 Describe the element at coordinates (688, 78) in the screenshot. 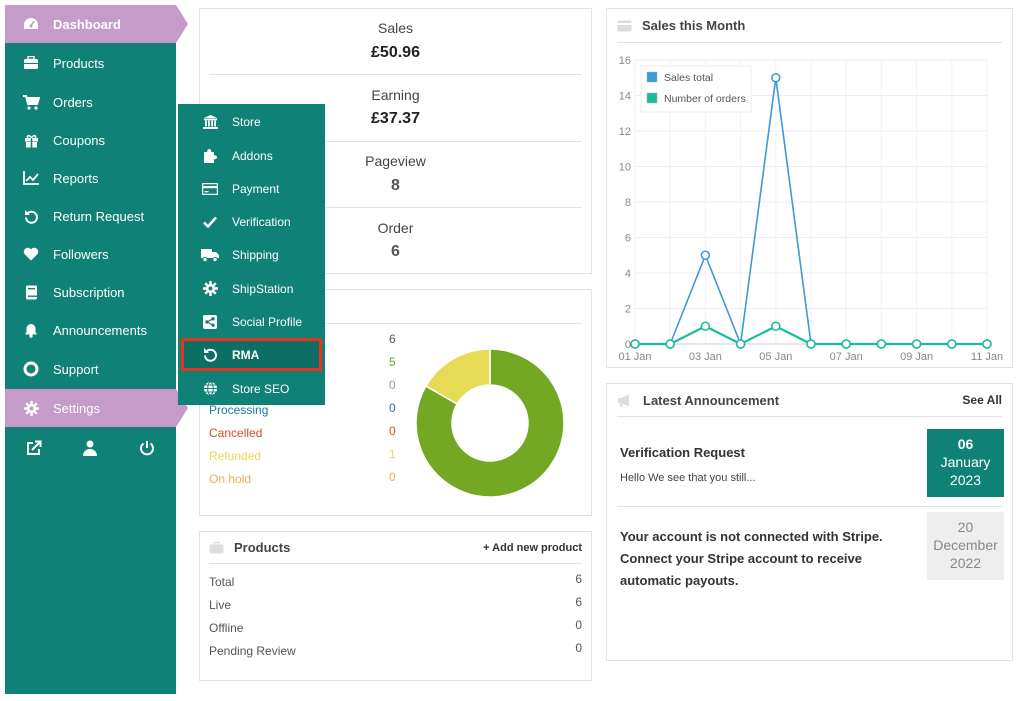

I see `legend-label: Sales total` at that location.